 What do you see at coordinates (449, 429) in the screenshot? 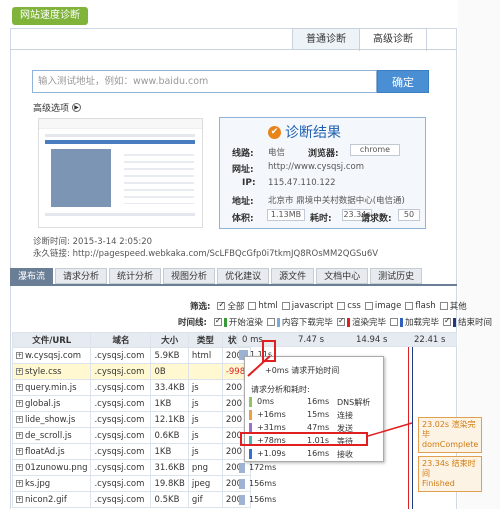
I see `callout-line: 23.02s 渲染完毕` at bounding box center [449, 429].